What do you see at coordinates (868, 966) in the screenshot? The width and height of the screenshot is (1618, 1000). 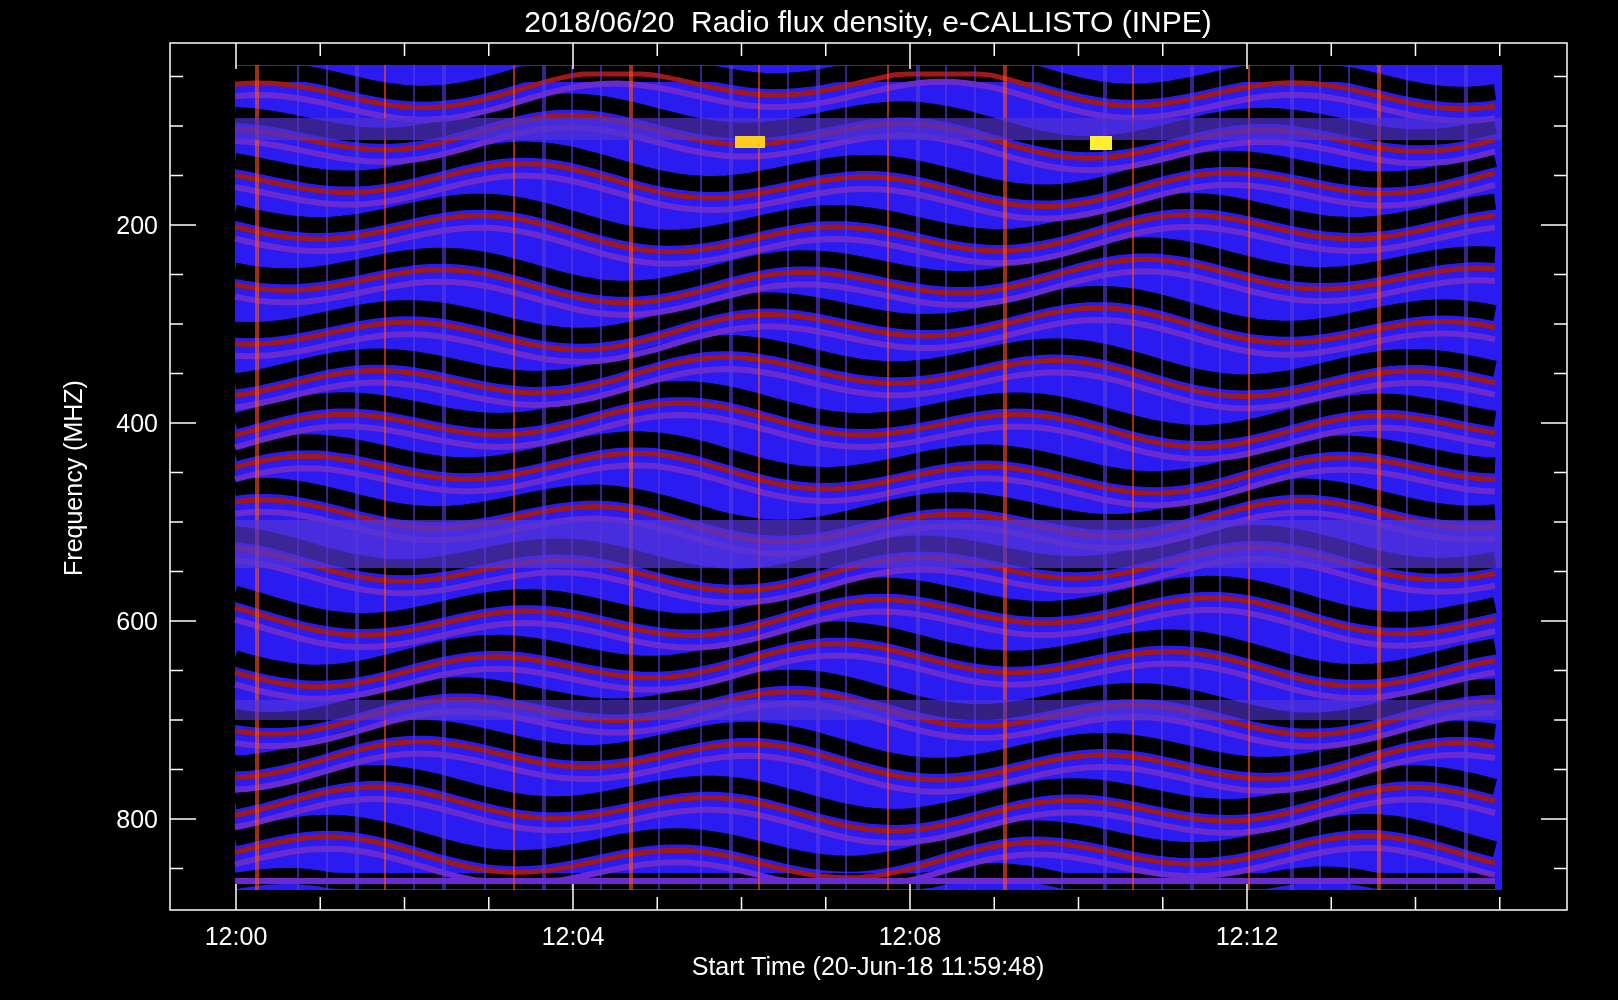 I see `x-axis-title: Start Time (20-Jun-18 11:59:48)` at bounding box center [868, 966].